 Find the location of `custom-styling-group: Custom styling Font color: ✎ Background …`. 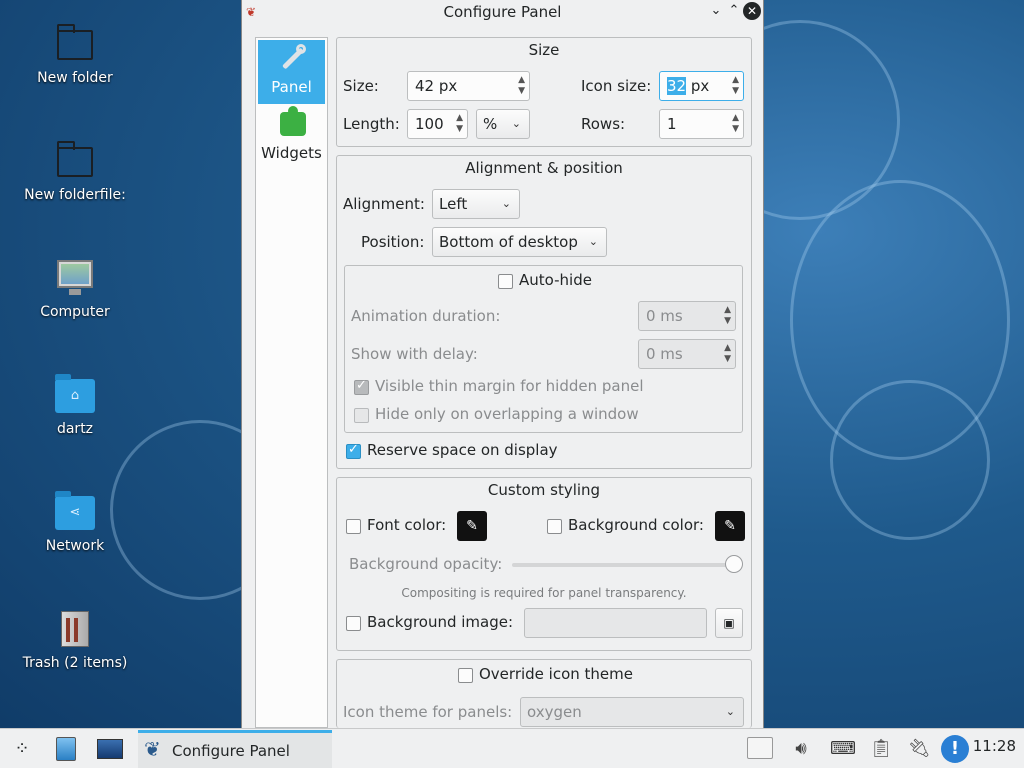

custom-styling-group: Custom styling Font color: ✎ Background … is located at coordinates (544, 564).